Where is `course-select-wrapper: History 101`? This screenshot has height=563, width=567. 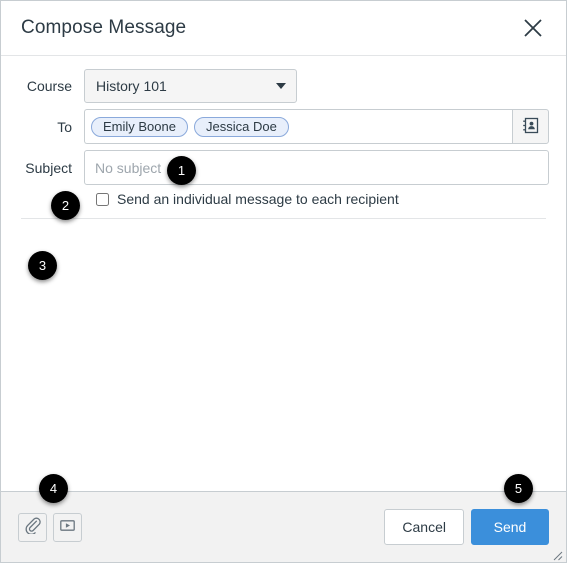 course-select-wrapper: History 101 is located at coordinates (190, 86).